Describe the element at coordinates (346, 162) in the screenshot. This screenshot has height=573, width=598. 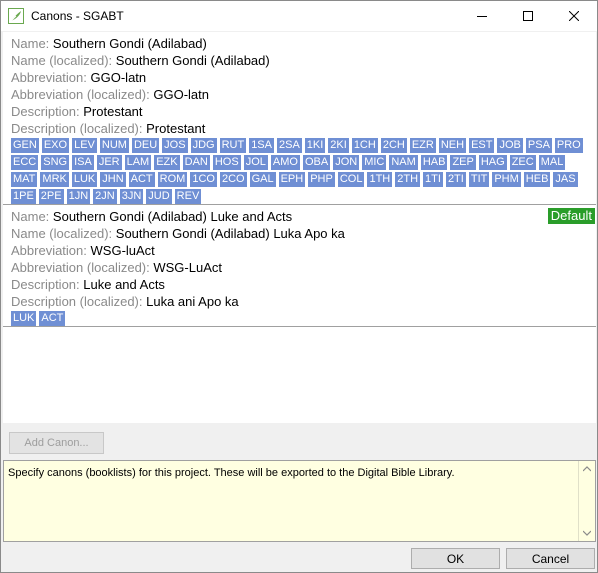
I see `book-tag: JON` at that location.